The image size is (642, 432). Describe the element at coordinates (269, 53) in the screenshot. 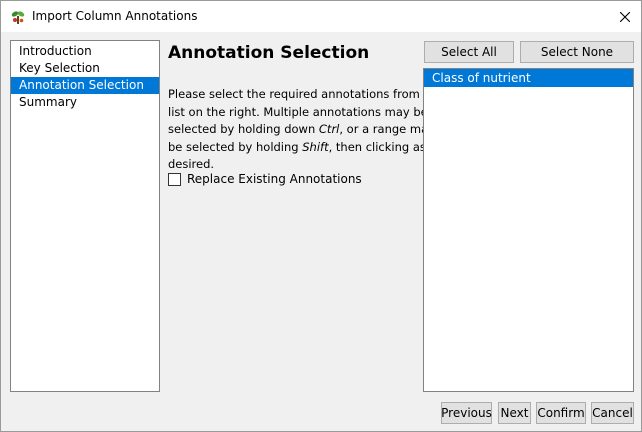

I see `page-title: Annotation Selection` at that location.